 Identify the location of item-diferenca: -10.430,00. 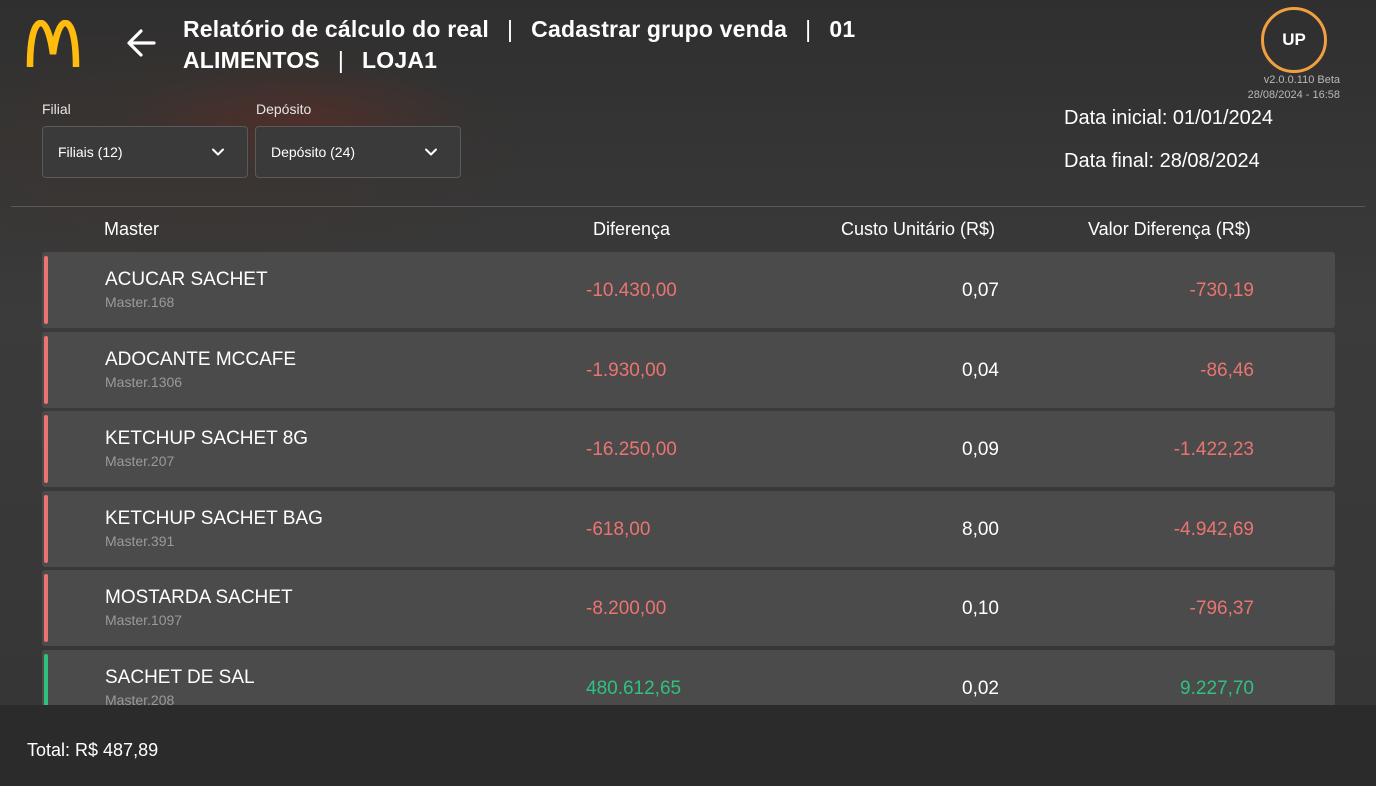
(631, 290).